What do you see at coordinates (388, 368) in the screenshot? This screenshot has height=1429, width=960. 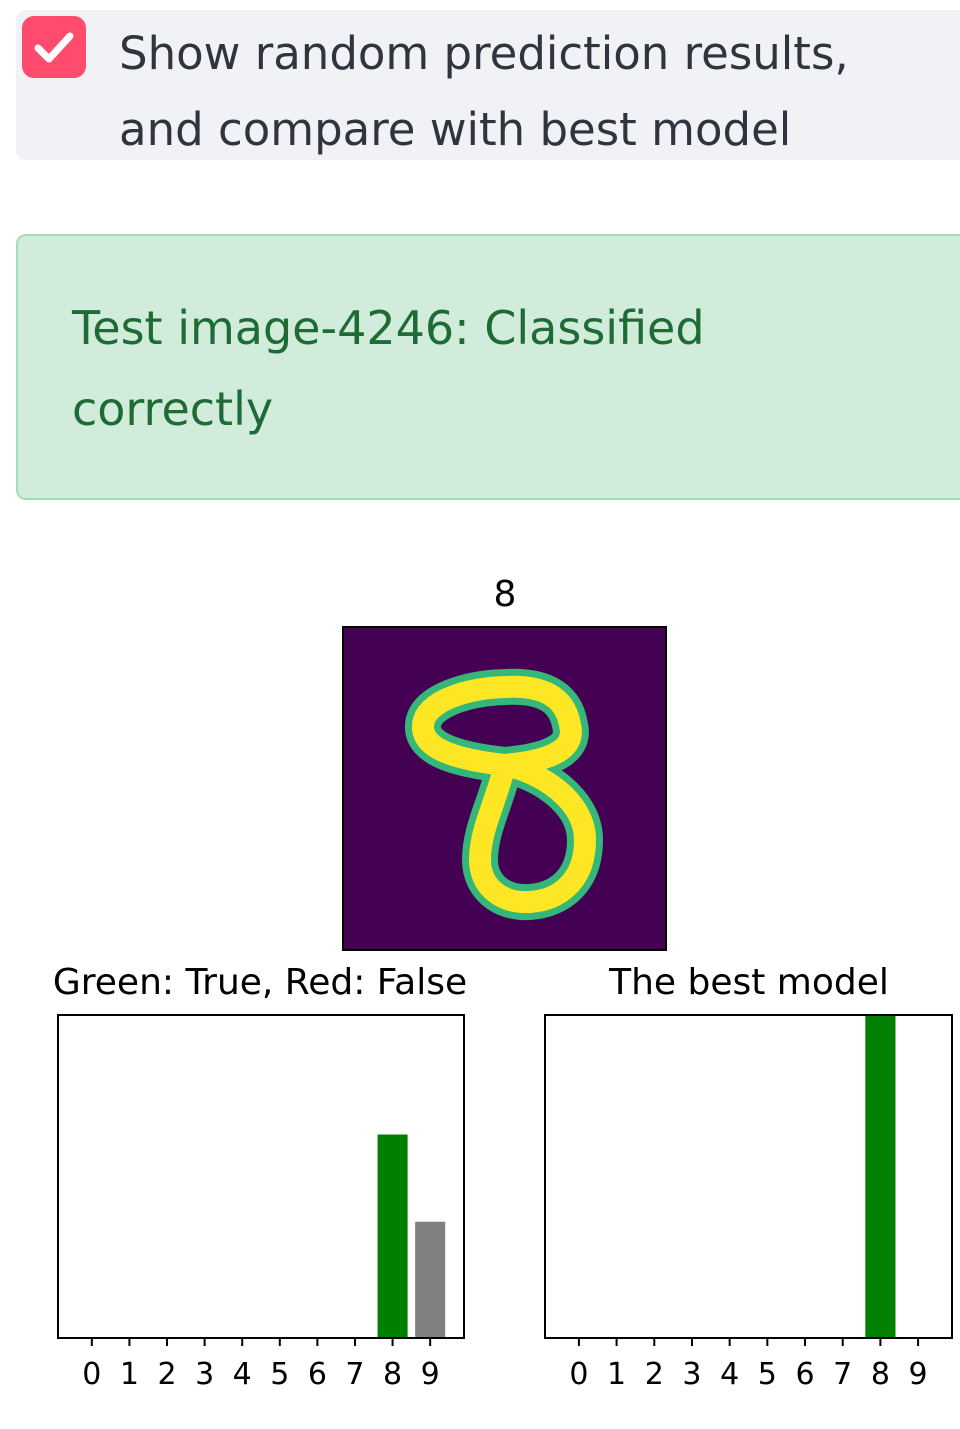 I see `alert-message: Test image-4246: Classified correctly` at bounding box center [388, 368].